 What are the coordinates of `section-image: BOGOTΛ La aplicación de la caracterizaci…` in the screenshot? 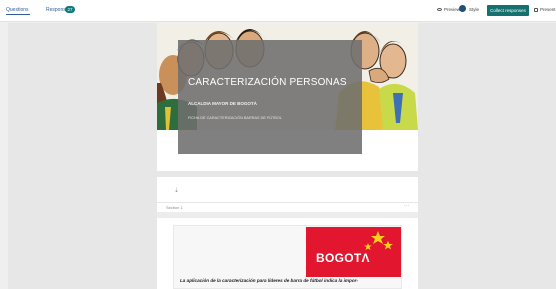 It's located at (287, 257).